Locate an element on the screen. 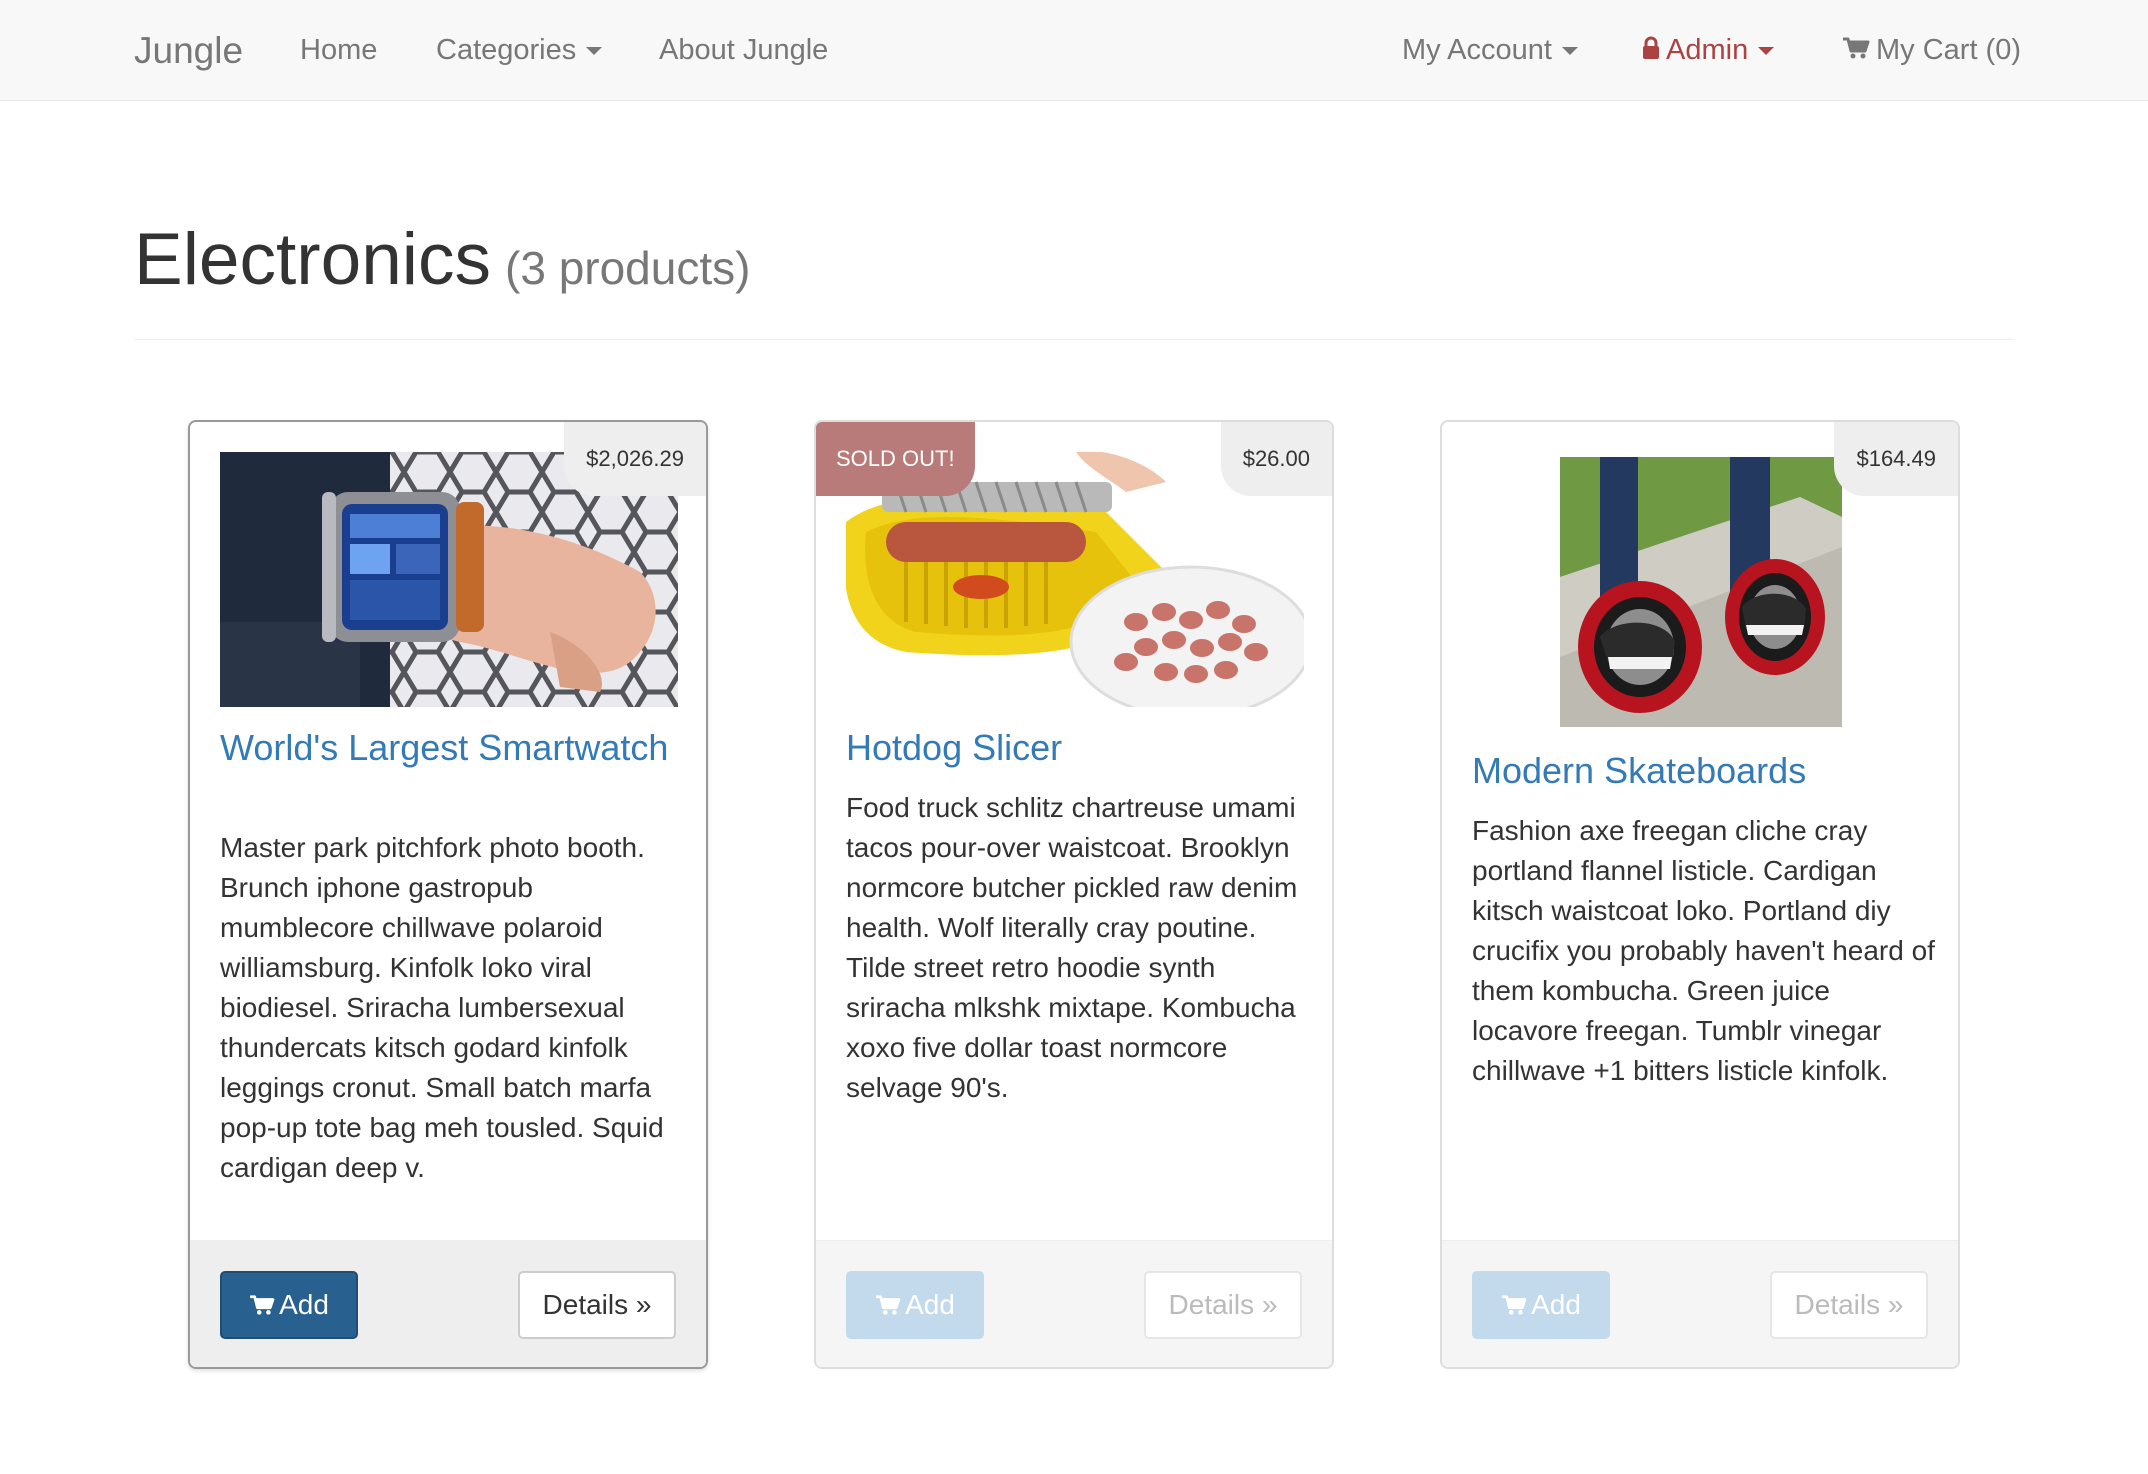 The width and height of the screenshot is (2148, 1474). nav-my-cart-label: My Cart (0) is located at coordinates (1948, 50).